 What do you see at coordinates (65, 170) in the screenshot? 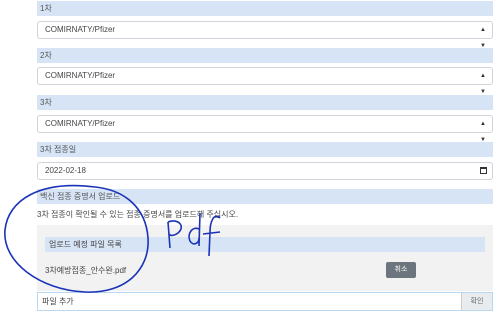
I see `dose-3-date-value: 2022-02-18` at bounding box center [65, 170].